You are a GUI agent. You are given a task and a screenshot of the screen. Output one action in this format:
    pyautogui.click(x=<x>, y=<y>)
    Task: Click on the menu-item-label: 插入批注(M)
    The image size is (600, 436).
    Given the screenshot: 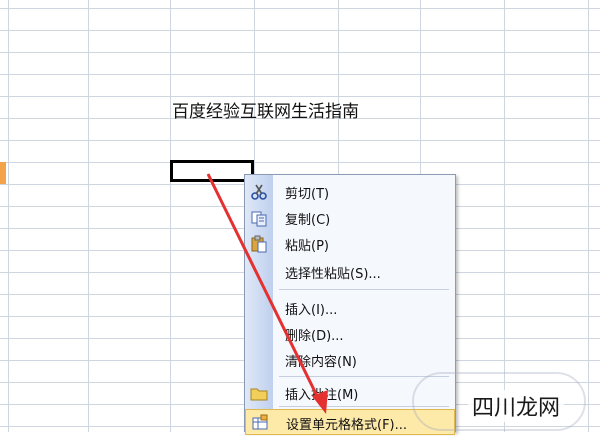 What is the action you would take?
    pyautogui.click(x=322, y=395)
    